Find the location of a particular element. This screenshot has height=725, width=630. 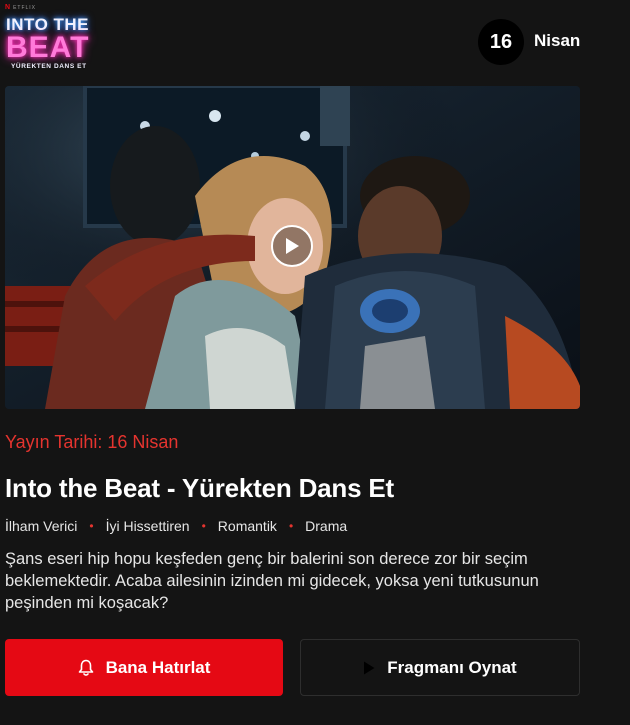

netflix-brand: N ETFLIX is located at coordinates (20, 7).